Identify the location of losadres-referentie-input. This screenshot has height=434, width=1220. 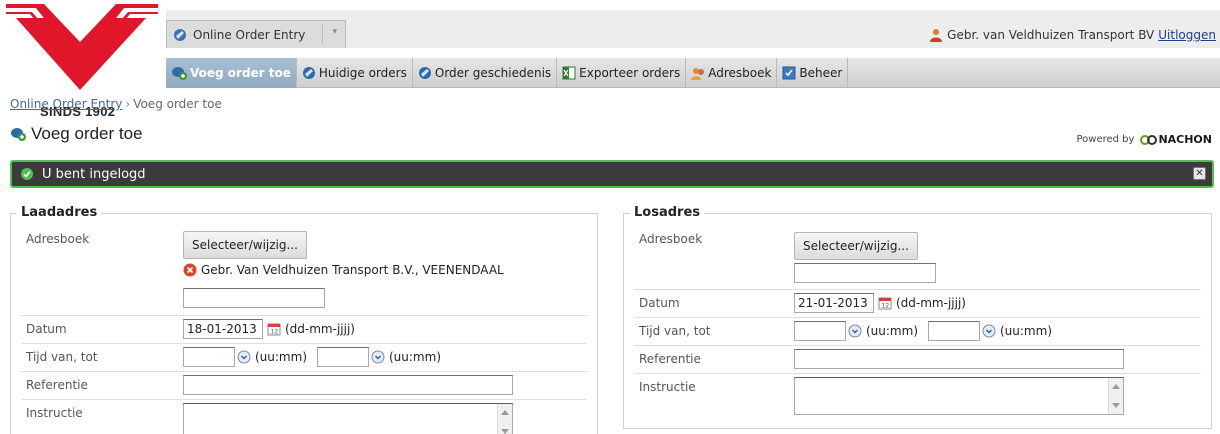
(959, 359).